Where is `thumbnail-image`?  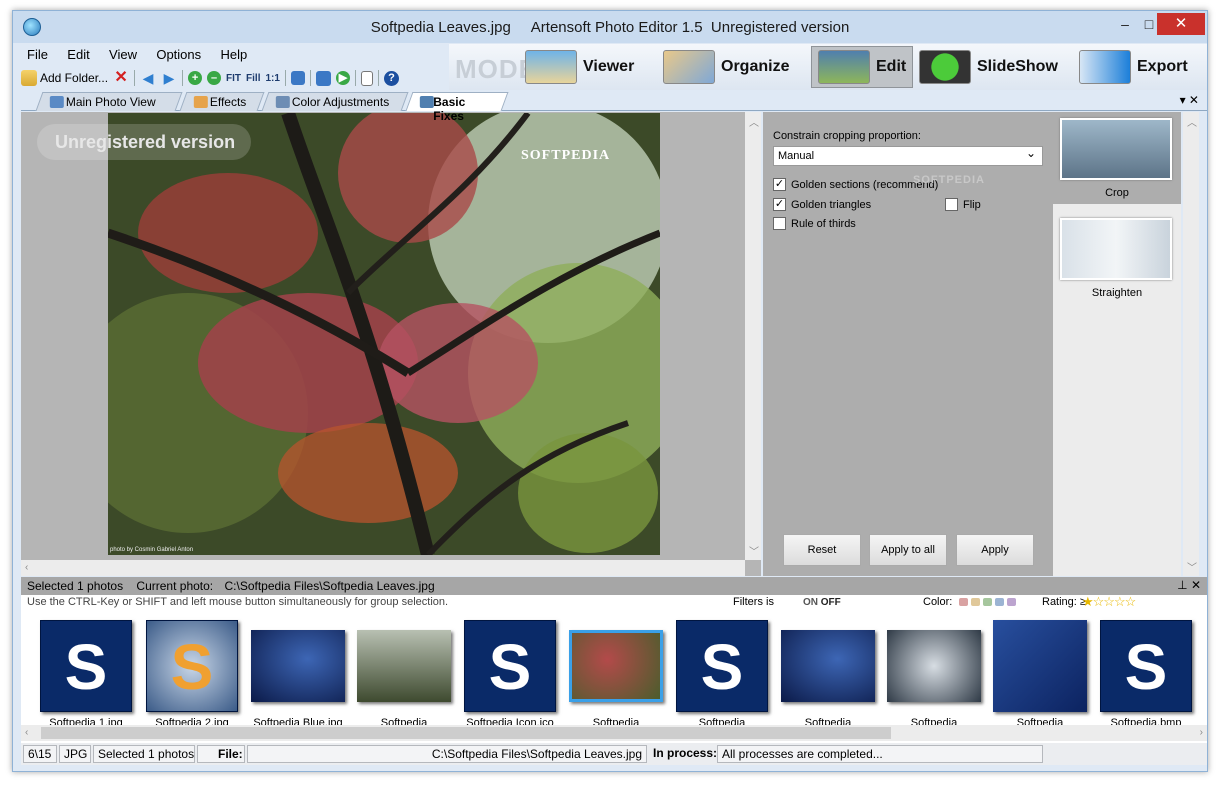
thumbnail-image is located at coordinates (616, 666).